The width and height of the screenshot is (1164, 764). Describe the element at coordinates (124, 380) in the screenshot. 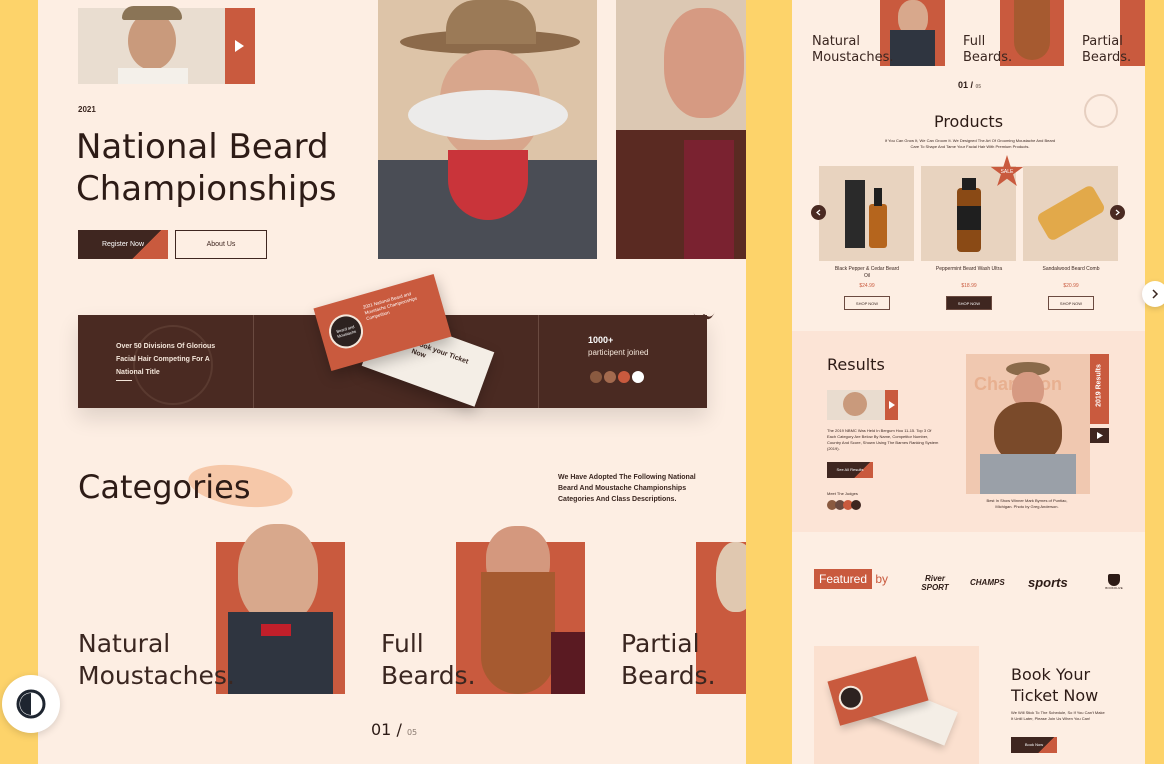

I see `banner-underline` at that location.